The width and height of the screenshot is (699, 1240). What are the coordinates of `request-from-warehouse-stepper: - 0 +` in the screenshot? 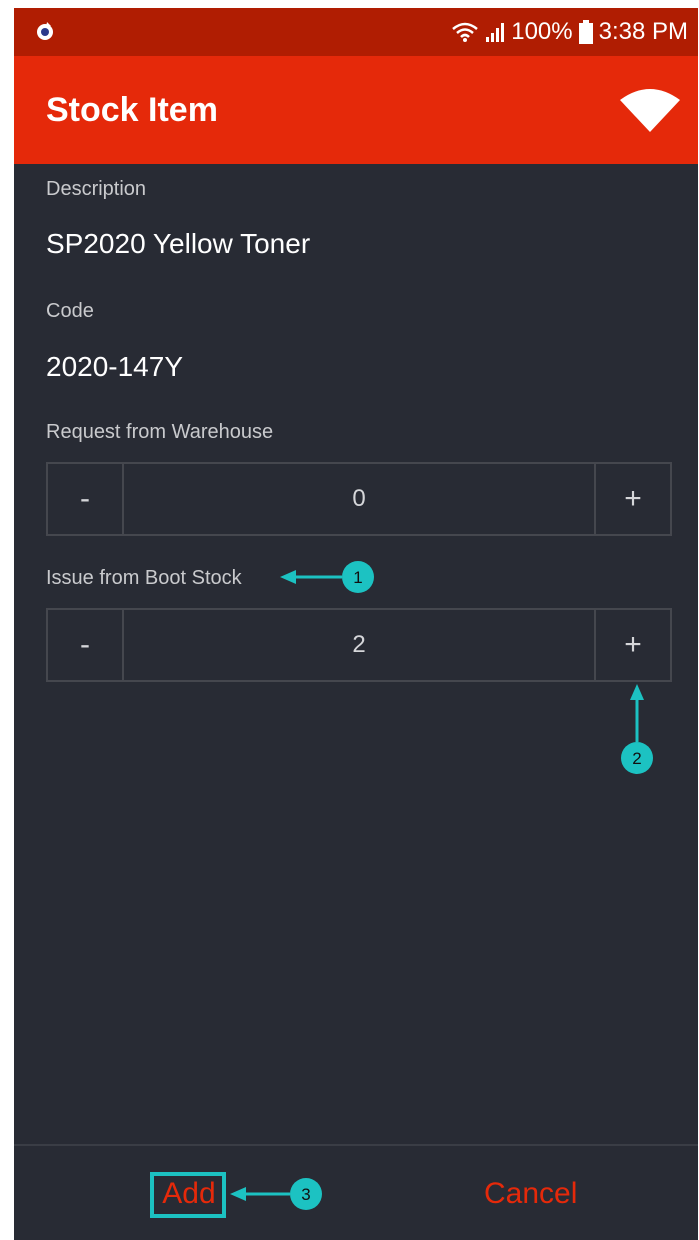 It's located at (359, 499).